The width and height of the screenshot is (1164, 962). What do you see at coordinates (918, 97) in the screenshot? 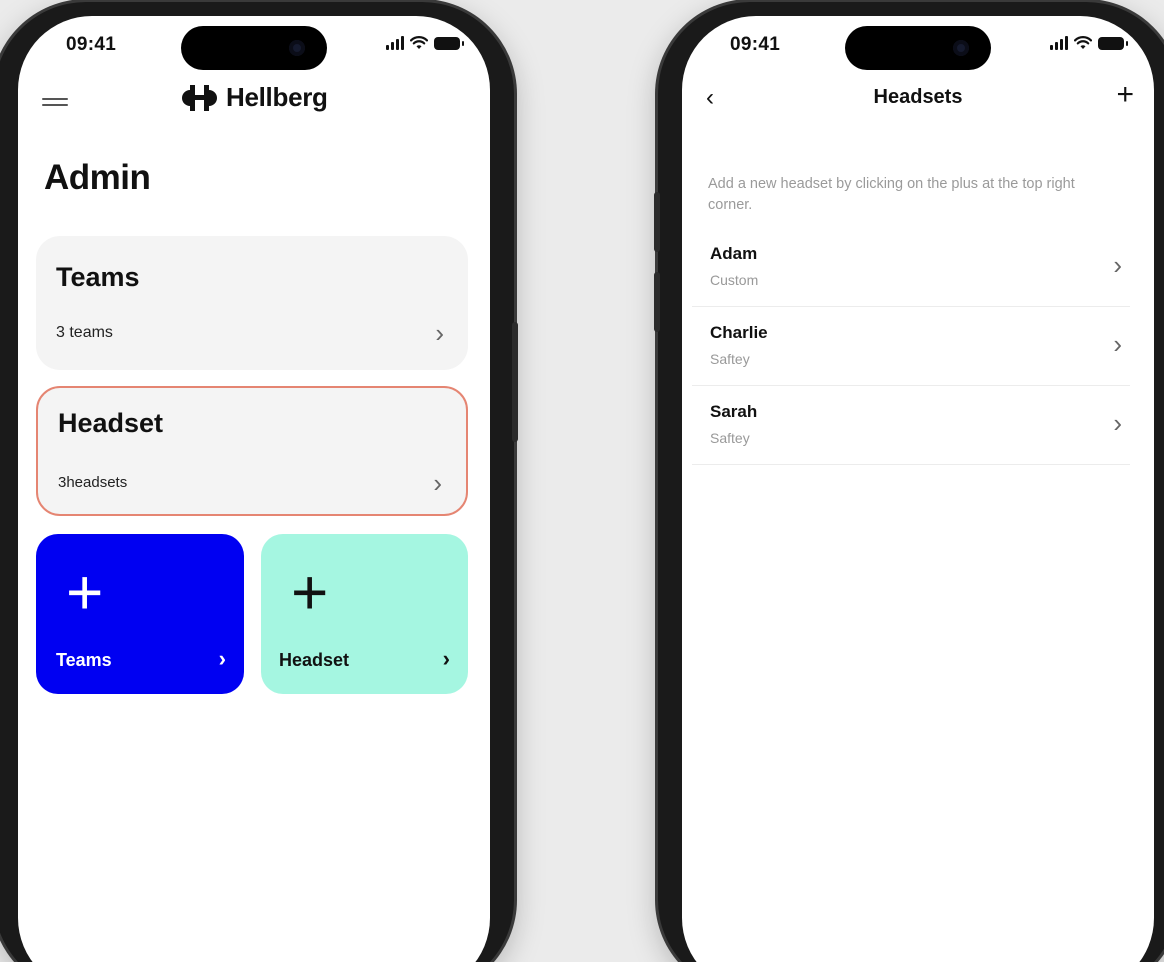
I see `page-title: Headsets` at bounding box center [918, 97].